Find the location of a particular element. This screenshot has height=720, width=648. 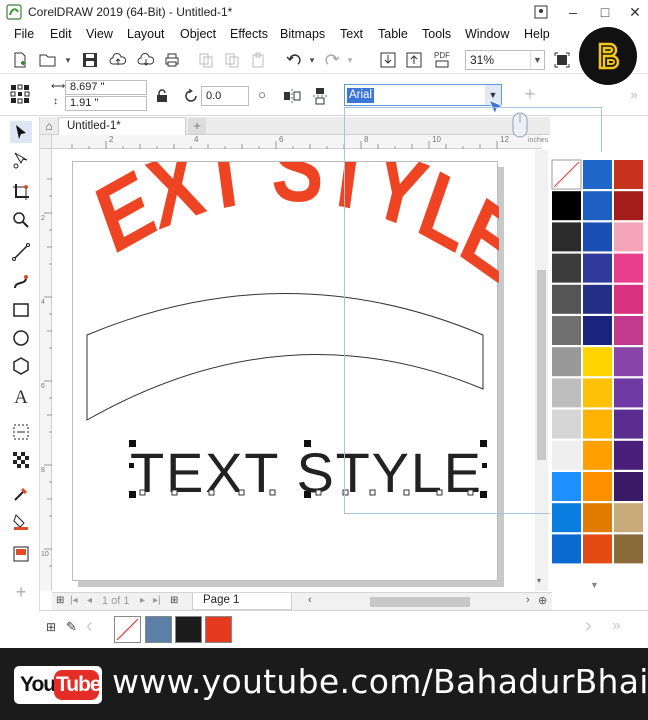

scroll-left-icon: ‹ is located at coordinates (310, 600).